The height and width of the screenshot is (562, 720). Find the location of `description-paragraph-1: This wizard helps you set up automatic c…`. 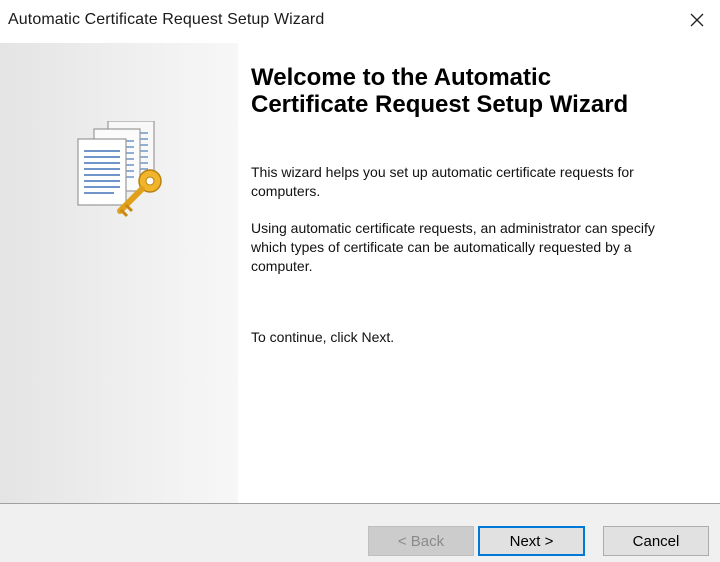

description-paragraph-1: This wizard helps you set up automatic c… is located at coordinates (442, 181).